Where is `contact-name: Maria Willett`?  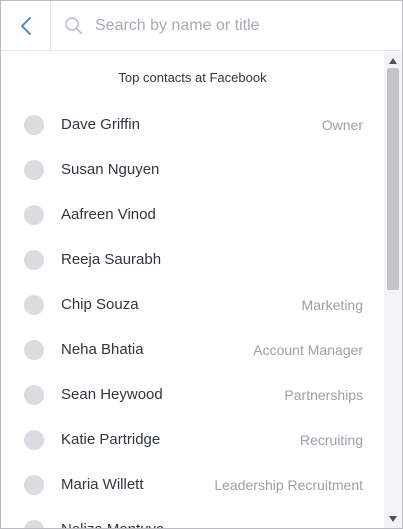
contact-name: Maria Willett is located at coordinates (102, 484).